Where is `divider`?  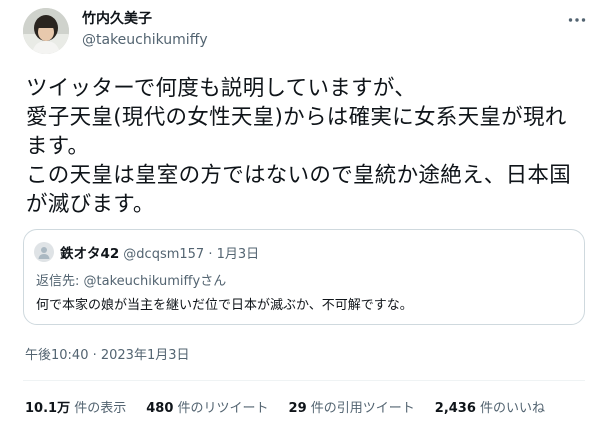 divider is located at coordinates (304, 380).